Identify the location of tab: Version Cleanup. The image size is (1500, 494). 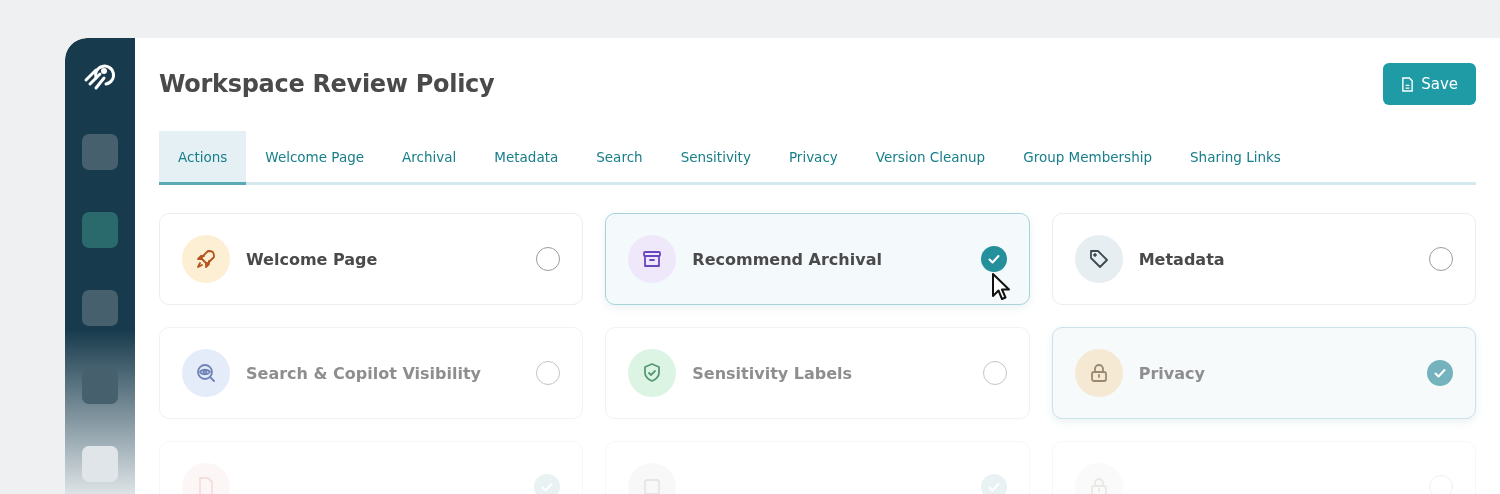
(930, 158).